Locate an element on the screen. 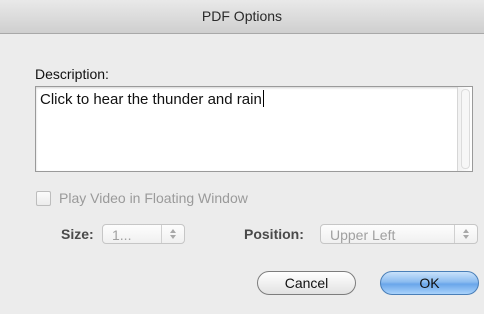 This screenshot has width=484, height=314. scrollbar-track is located at coordinates (465, 129).